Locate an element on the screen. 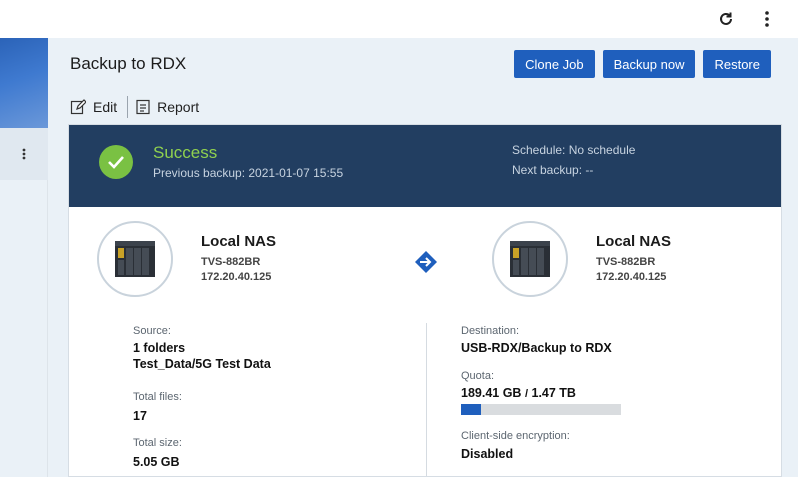 The image size is (798, 477). destination-label: Destination: is located at coordinates (490, 331).